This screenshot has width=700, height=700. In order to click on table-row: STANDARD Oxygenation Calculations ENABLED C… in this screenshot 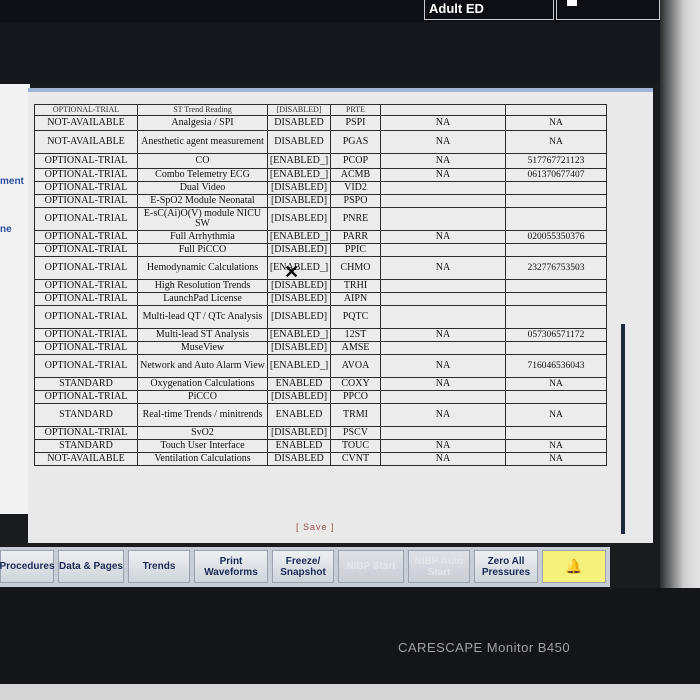, I will do `click(320, 384)`.